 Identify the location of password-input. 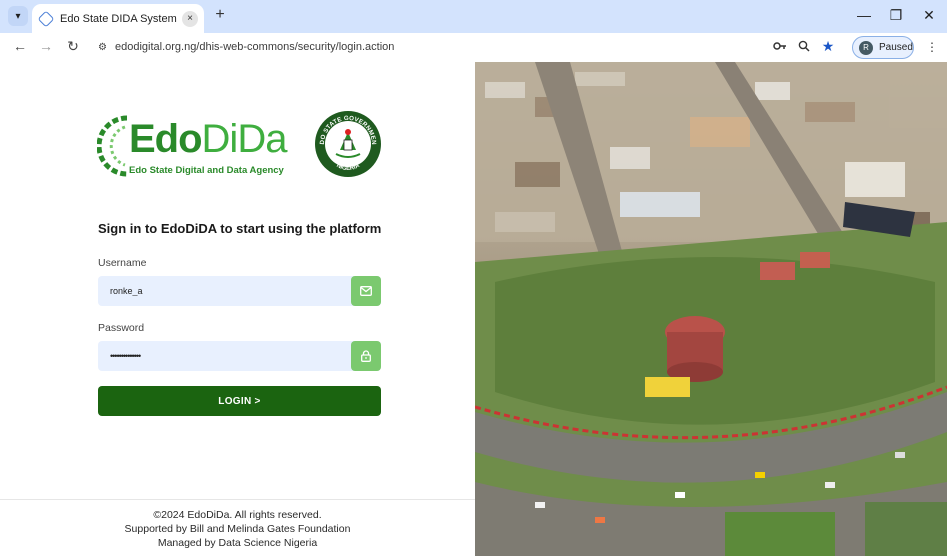
(224, 356).